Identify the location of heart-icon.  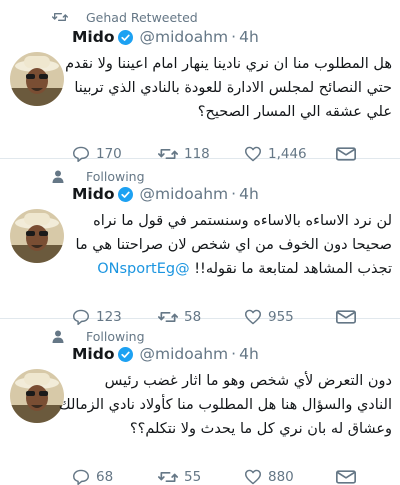
(253, 477).